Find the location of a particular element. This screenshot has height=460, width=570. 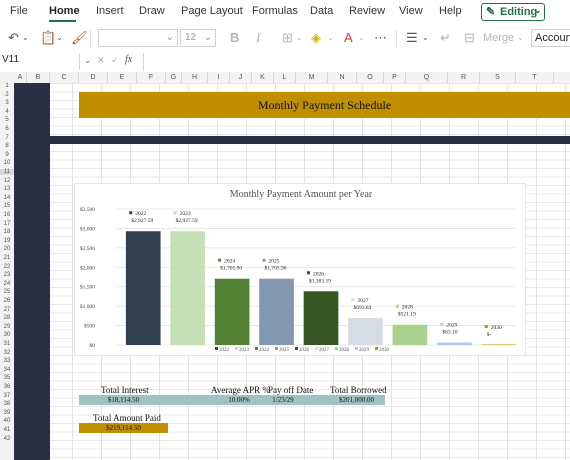

fill-color-icon: ◈ is located at coordinates (316, 38).